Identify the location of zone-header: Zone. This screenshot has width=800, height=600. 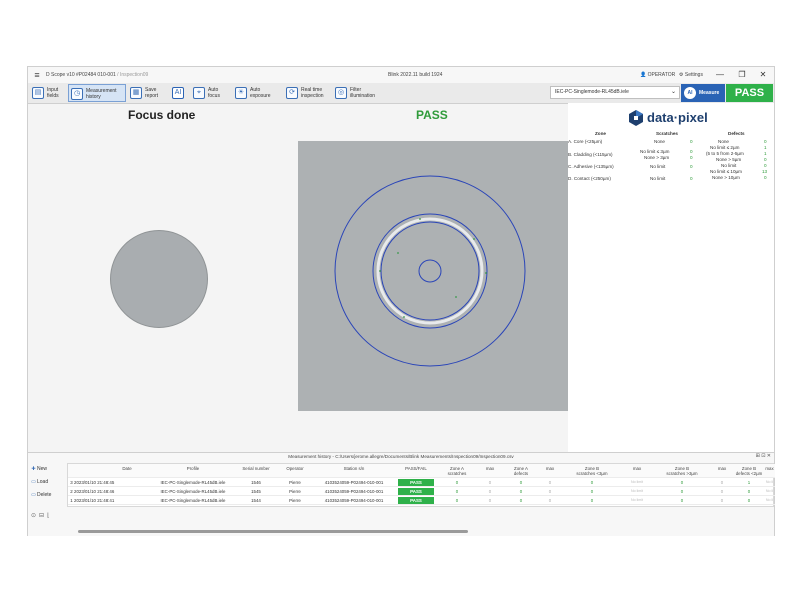
(600, 133).